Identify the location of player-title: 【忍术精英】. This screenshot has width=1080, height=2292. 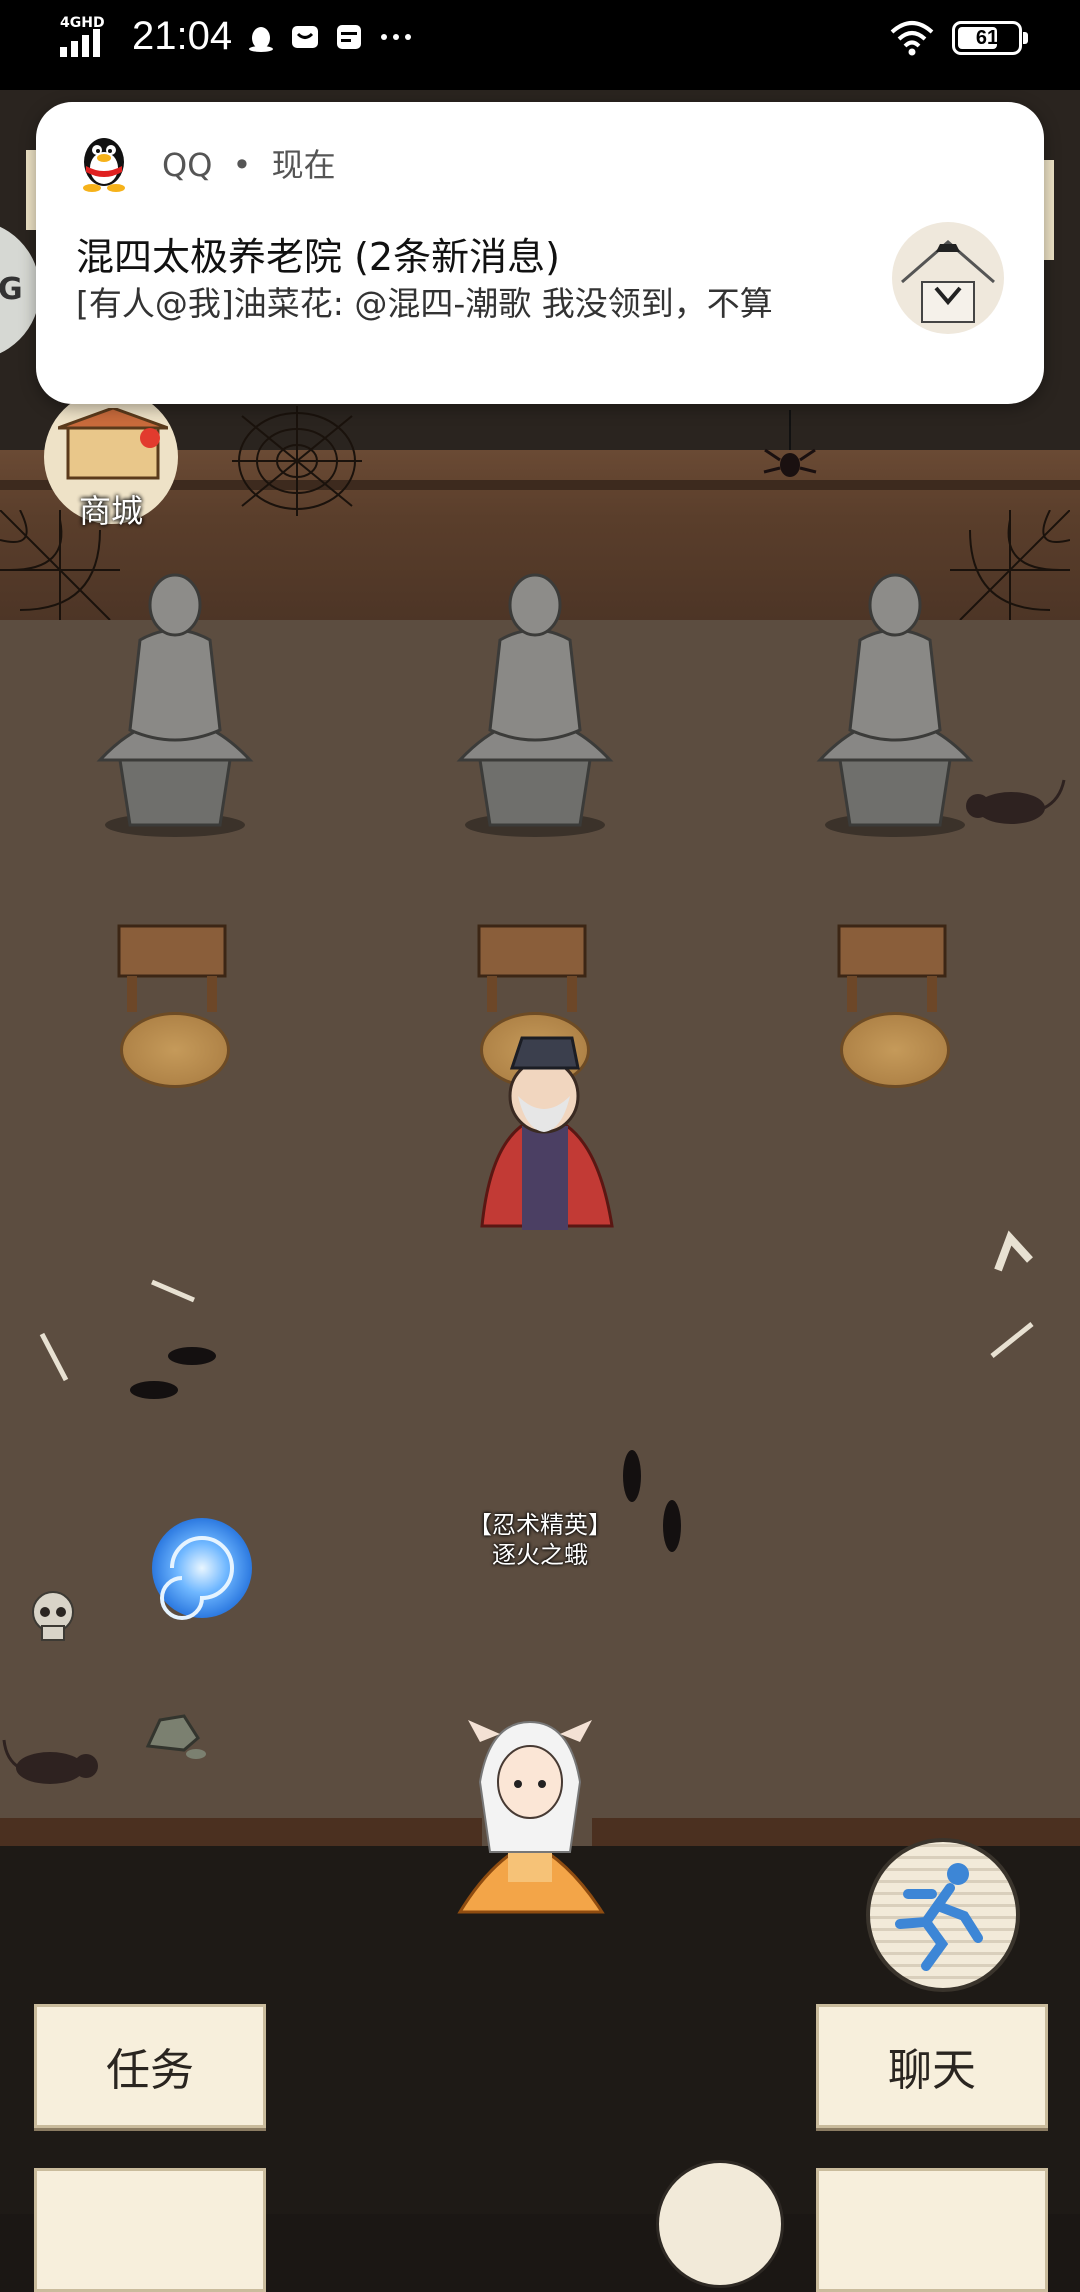
(540, 1525).